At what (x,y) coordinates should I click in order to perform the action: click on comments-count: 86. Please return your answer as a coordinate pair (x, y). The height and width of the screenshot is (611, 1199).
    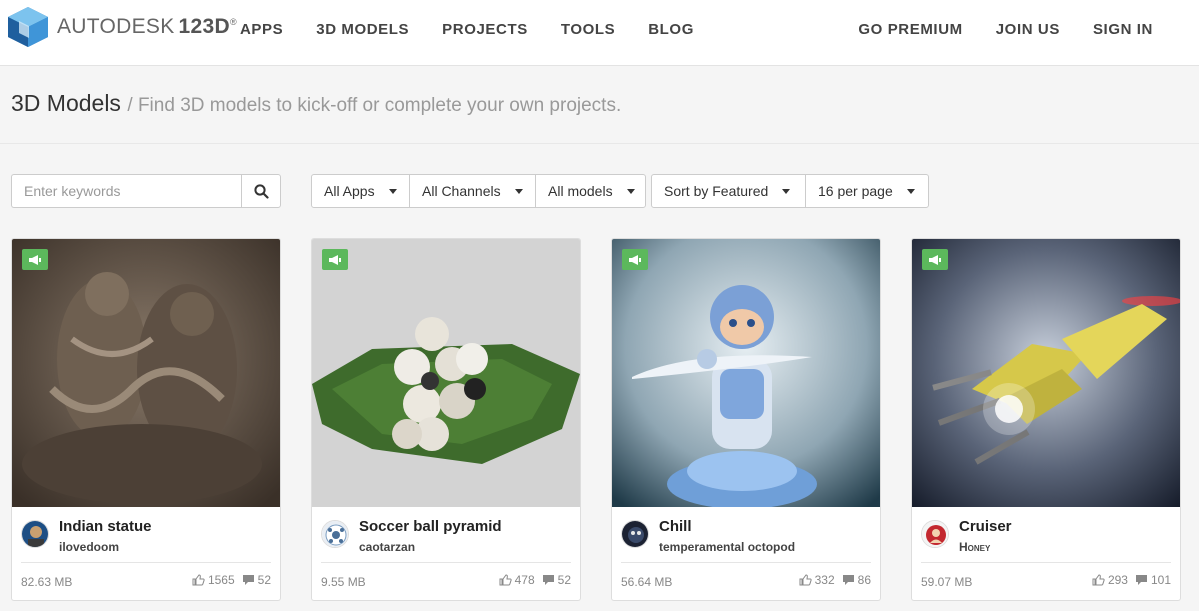
    Looking at the image, I should click on (864, 580).